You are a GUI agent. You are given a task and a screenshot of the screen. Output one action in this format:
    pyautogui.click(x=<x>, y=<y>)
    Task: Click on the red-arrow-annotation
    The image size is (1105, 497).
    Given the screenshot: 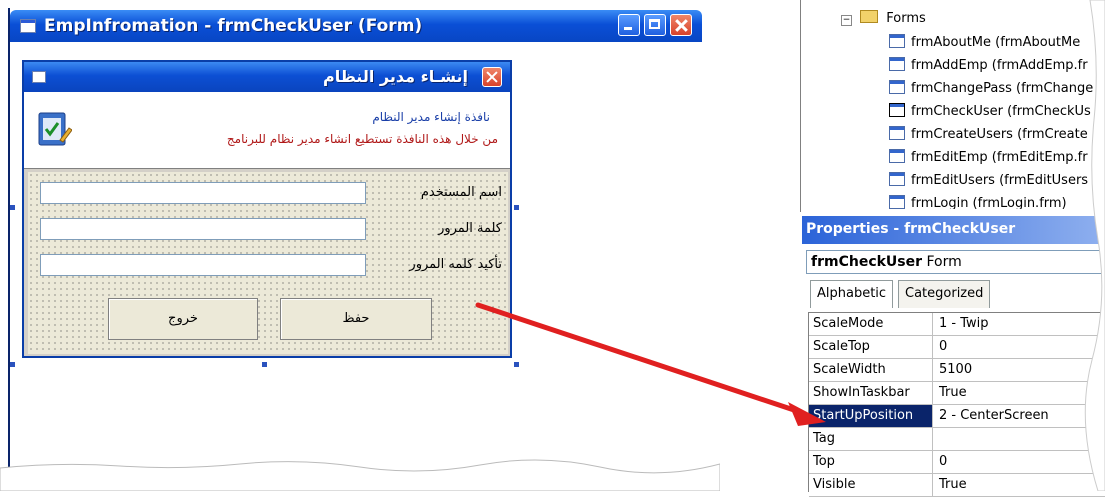 What is the action you would take?
    pyautogui.click(x=650, y=364)
    